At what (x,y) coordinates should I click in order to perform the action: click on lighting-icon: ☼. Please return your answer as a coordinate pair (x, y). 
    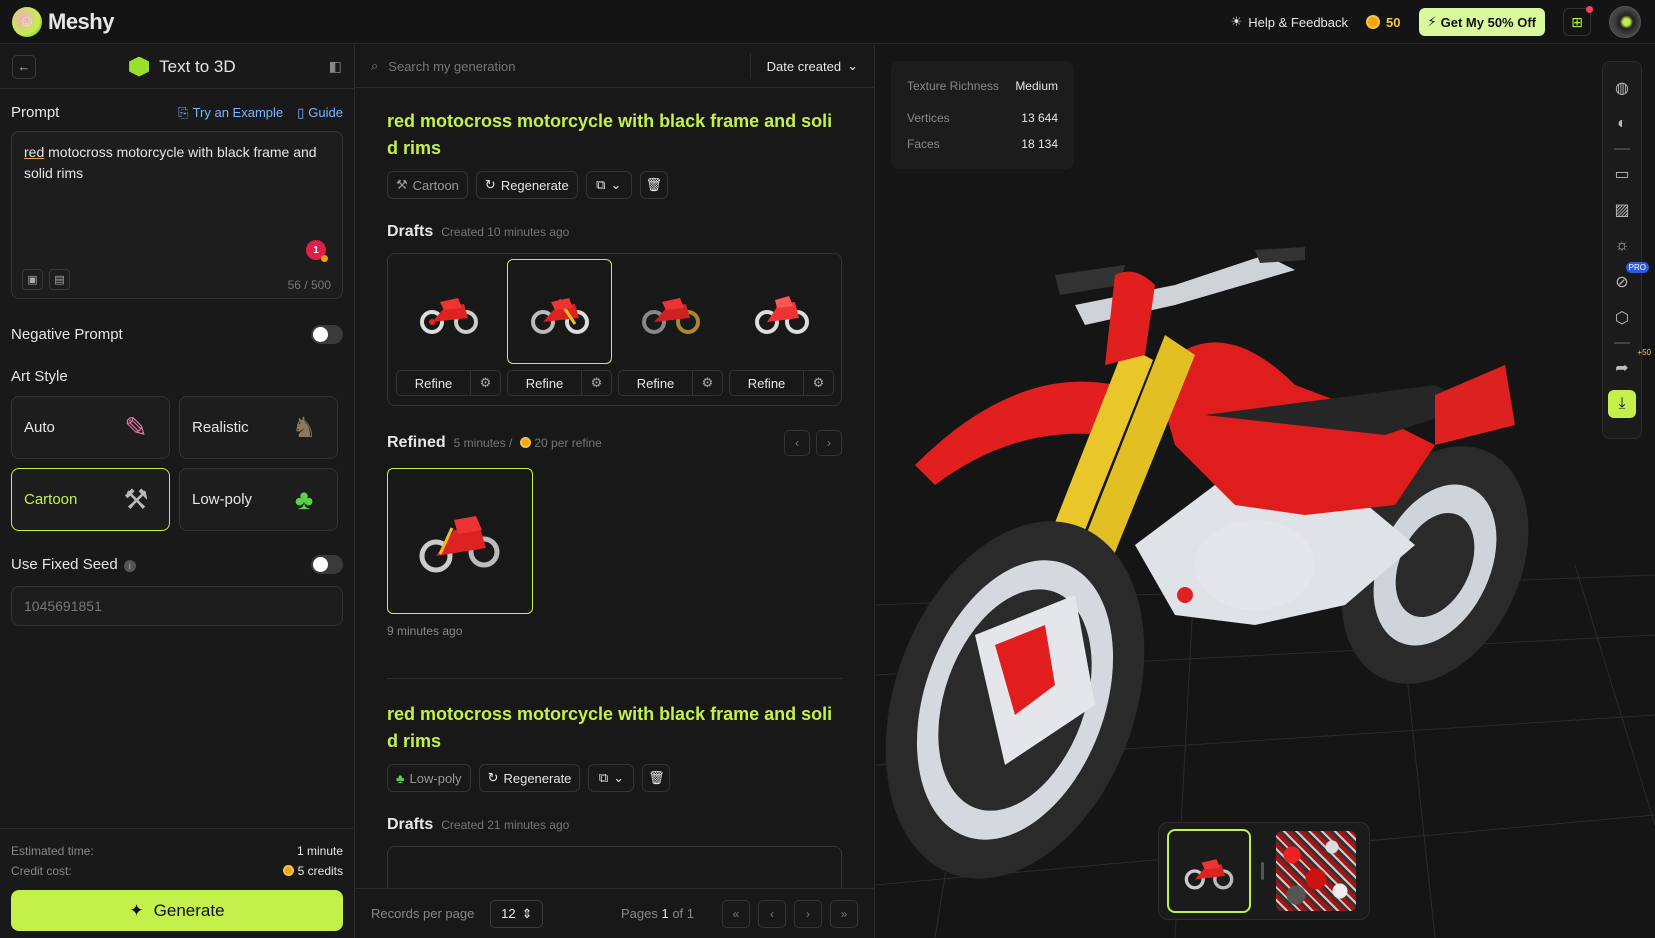
    Looking at the image, I should click on (1622, 246).